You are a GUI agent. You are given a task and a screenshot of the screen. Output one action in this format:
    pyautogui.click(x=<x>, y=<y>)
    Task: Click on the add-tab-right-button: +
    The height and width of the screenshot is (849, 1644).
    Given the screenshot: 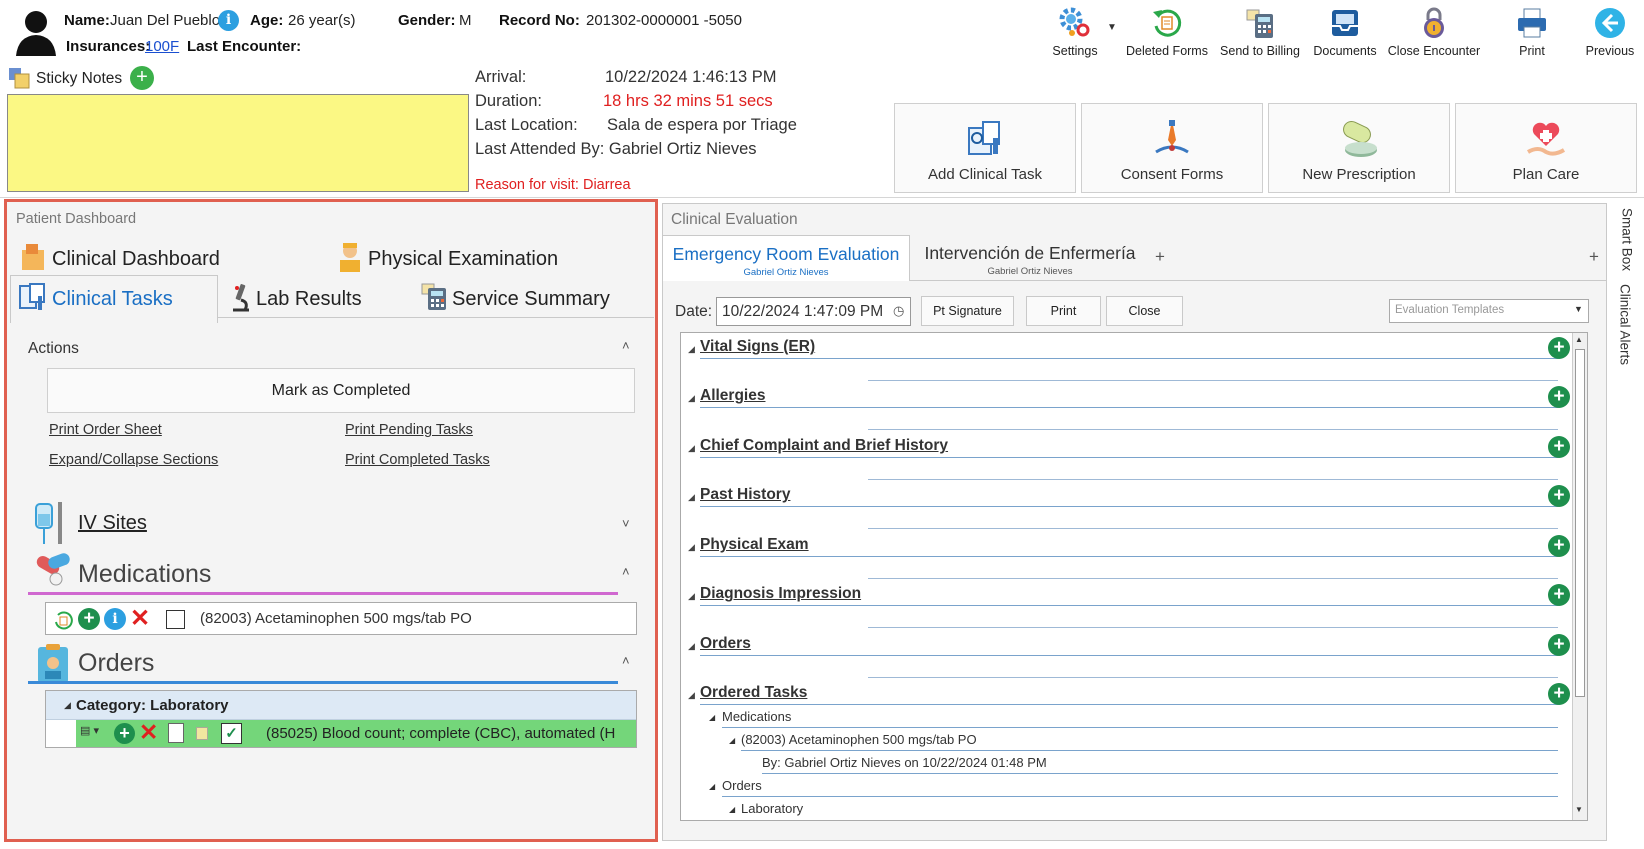 What is the action you would take?
    pyautogui.click(x=1594, y=257)
    